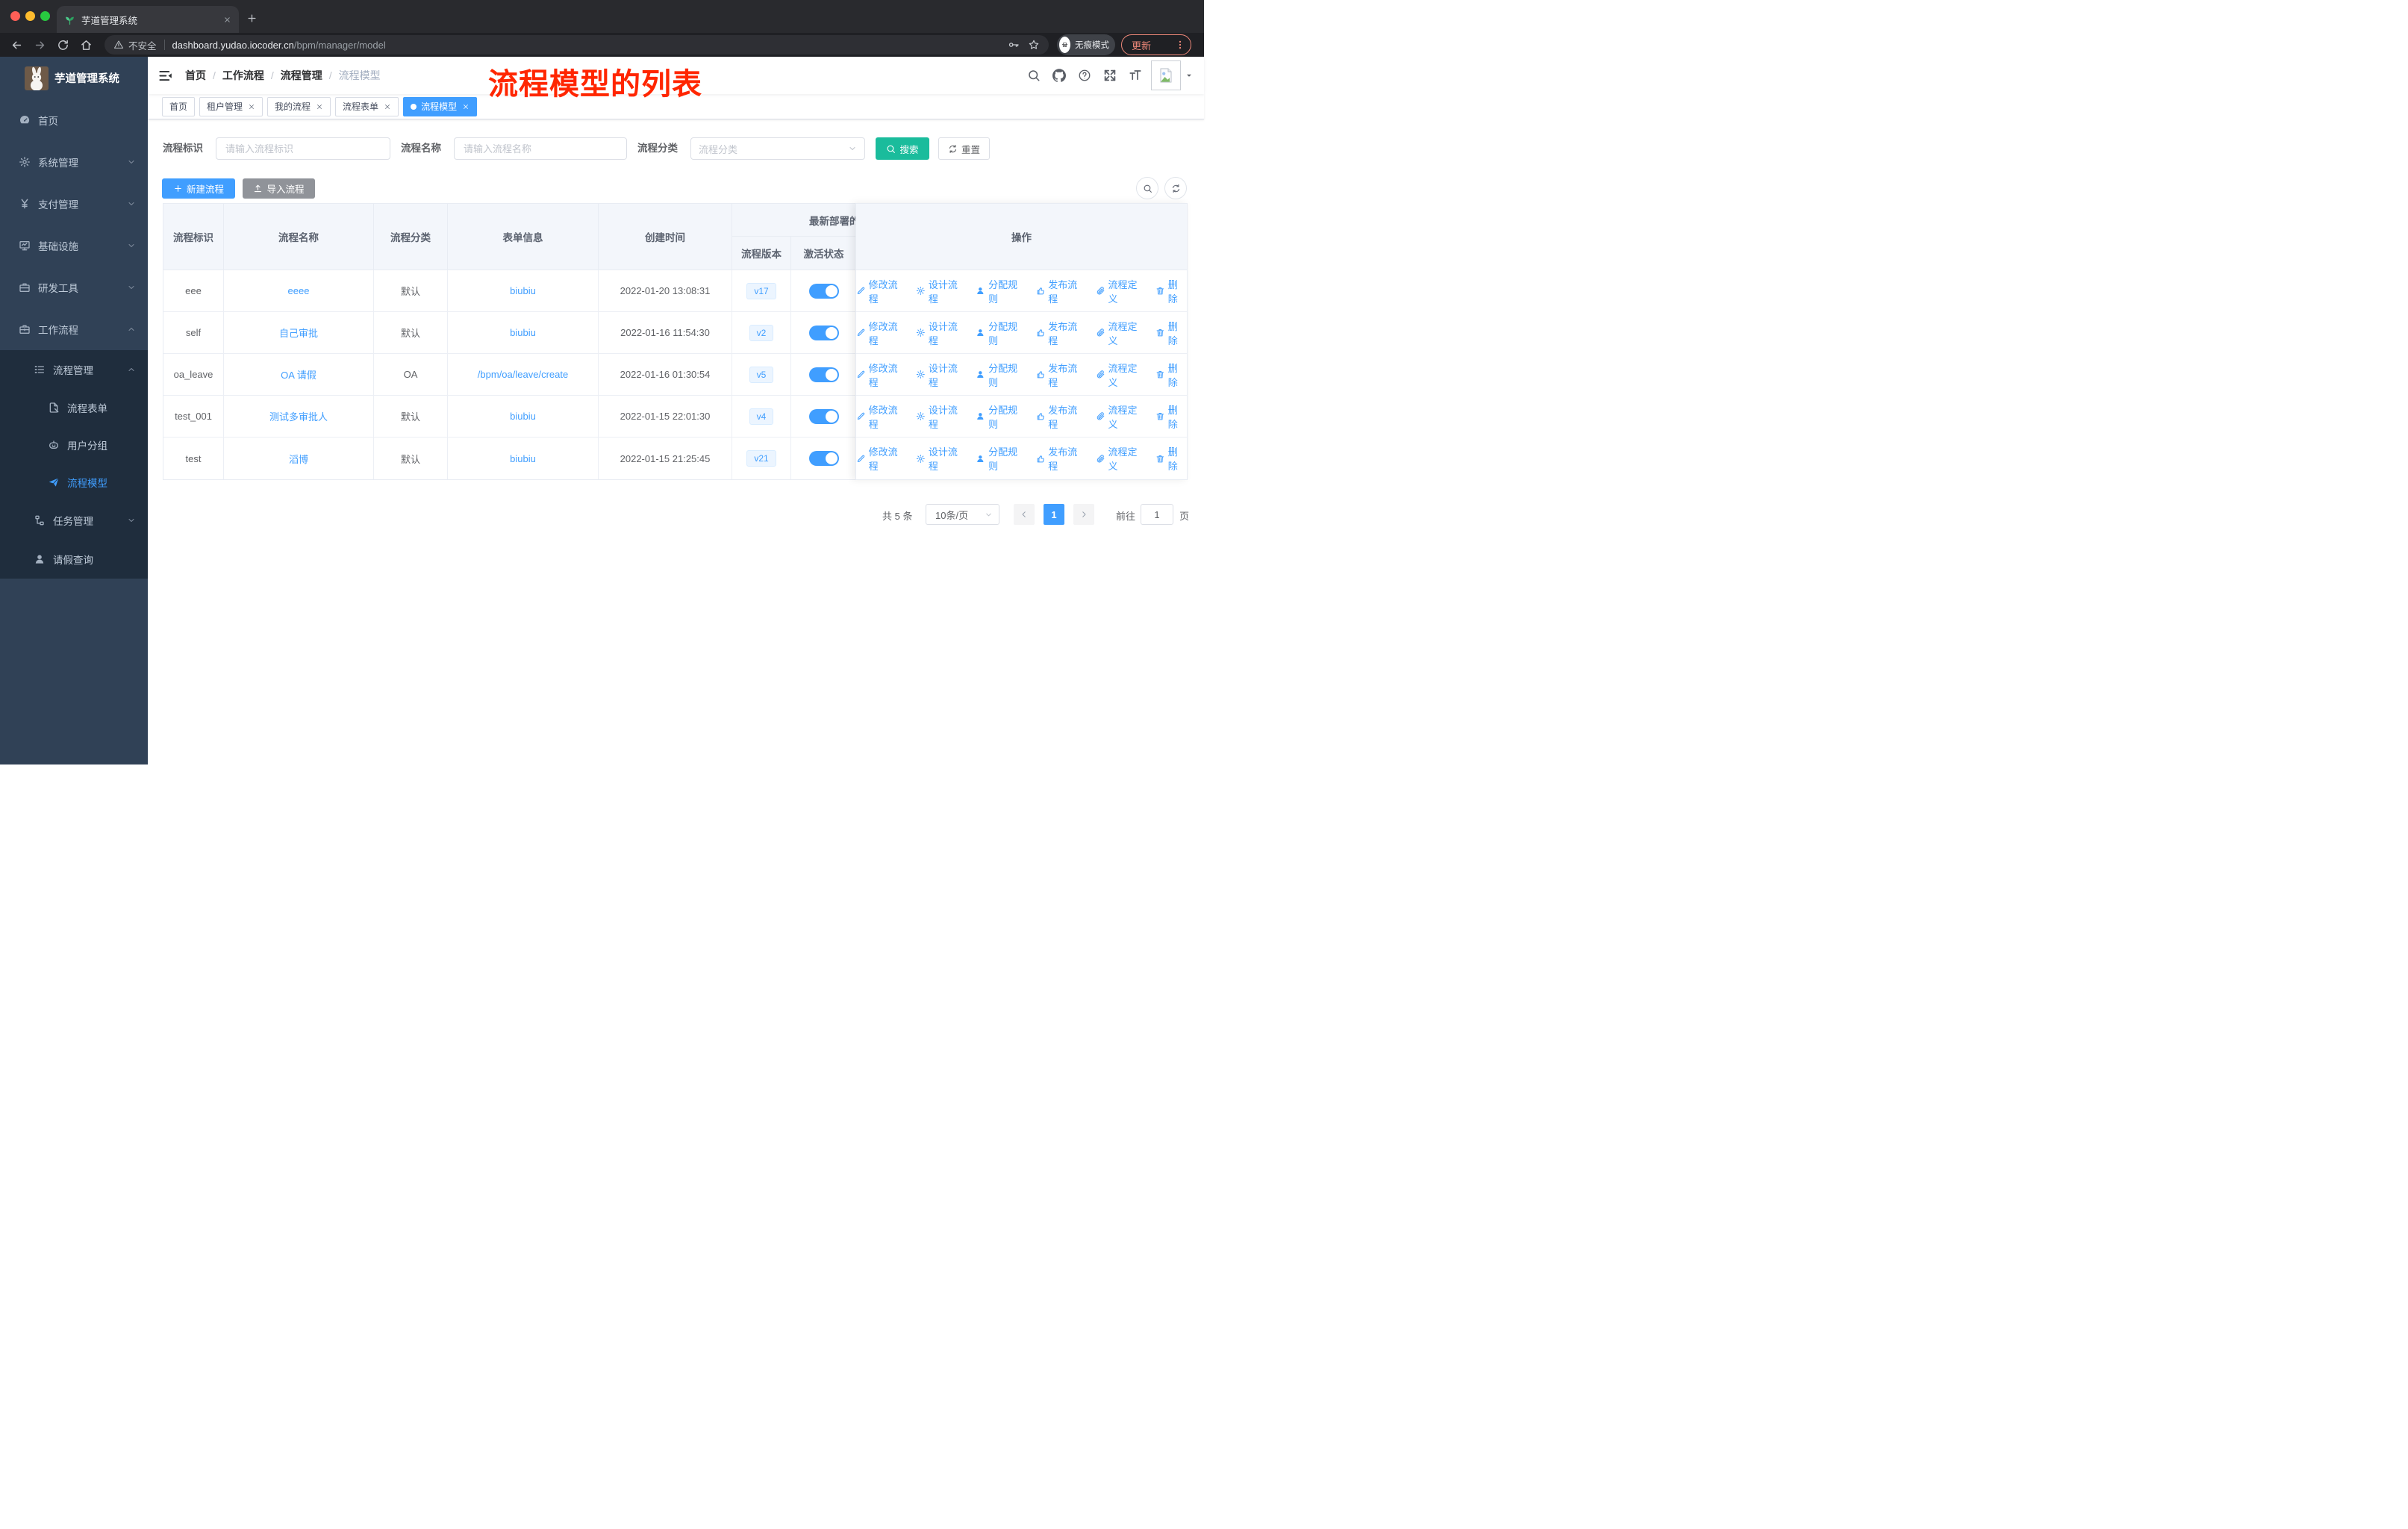 Image resolution: width=2408 pixels, height=1529 pixels. What do you see at coordinates (74, 559) in the screenshot?
I see `sidebar-item-11: 请假查询` at bounding box center [74, 559].